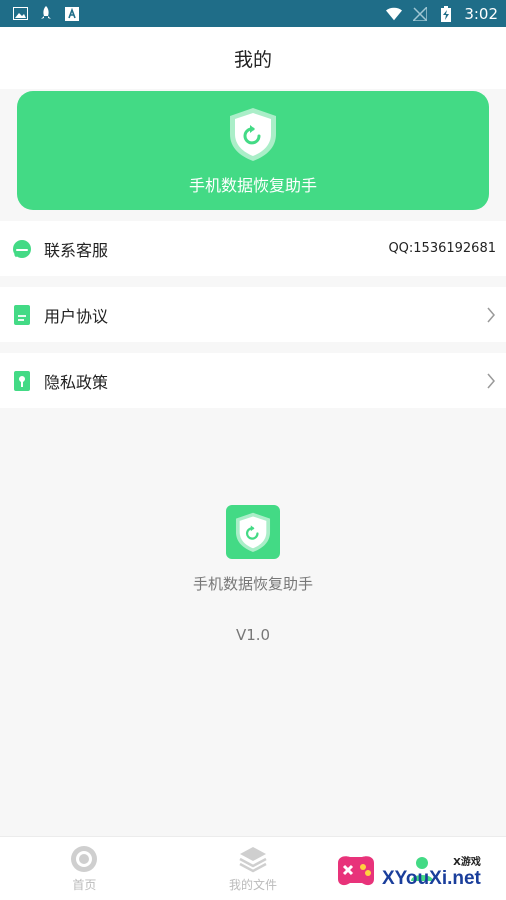 Image resolution: width=506 pixels, height=900 pixels. Describe the element at coordinates (253, 13) in the screenshot. I see `status-bar: 3:02` at that location.